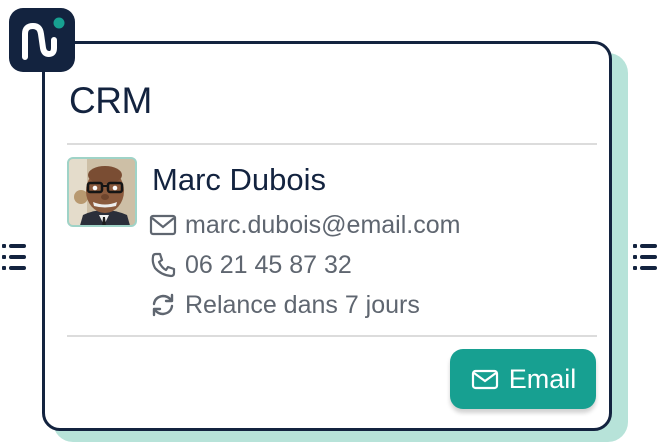  I want to click on follow-up-text: Relance dans 7 jours, so click(302, 304).